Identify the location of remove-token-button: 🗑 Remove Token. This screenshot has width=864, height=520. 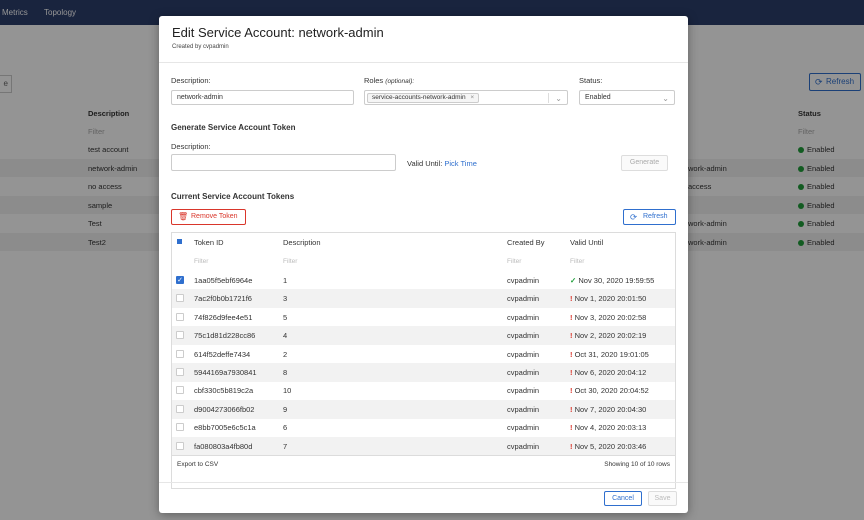
(208, 217).